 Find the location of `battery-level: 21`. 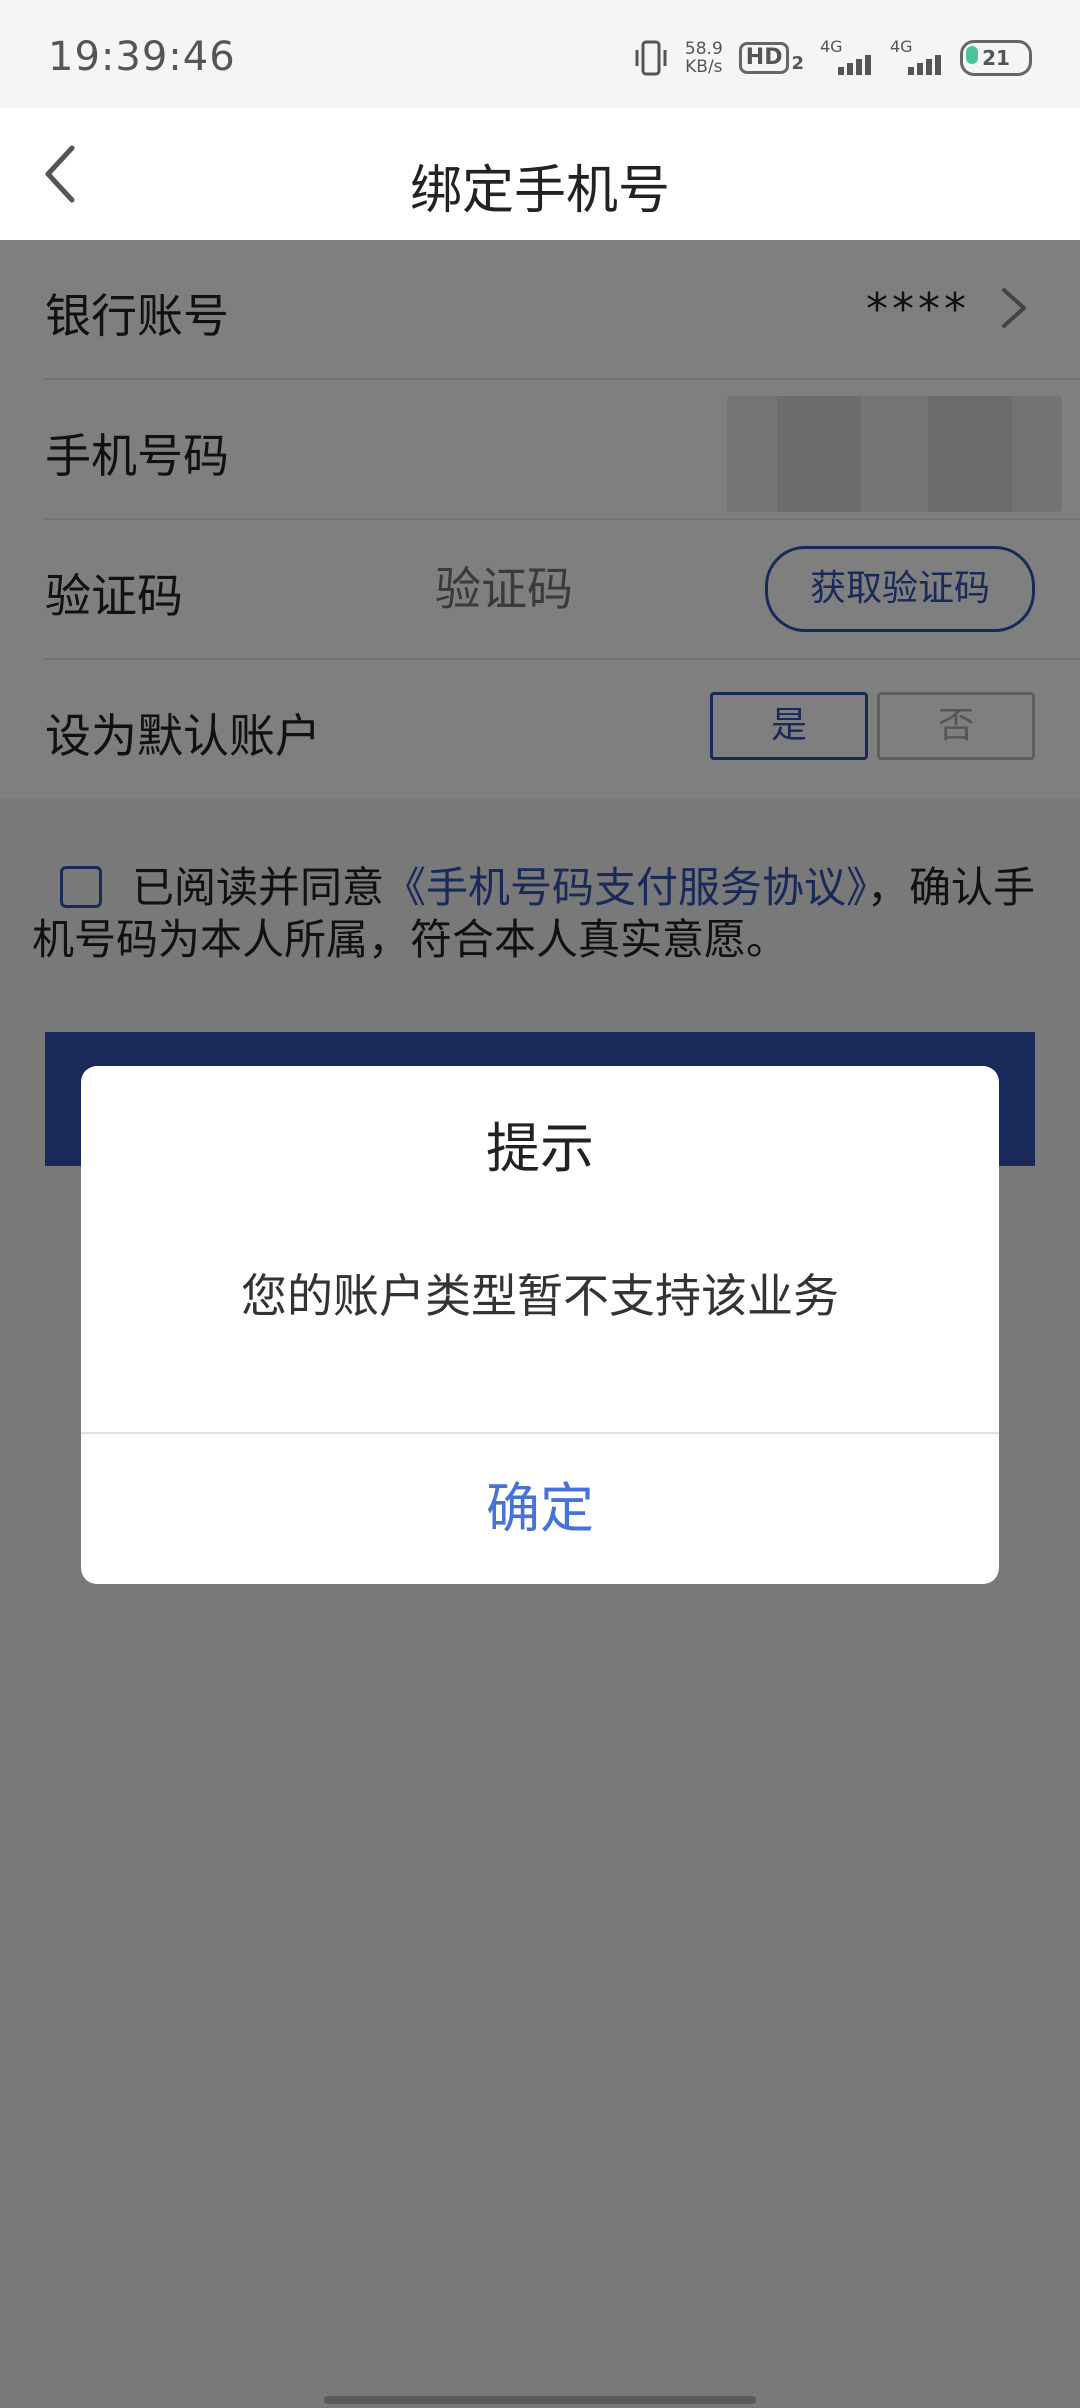

battery-level: 21 is located at coordinates (996, 58).